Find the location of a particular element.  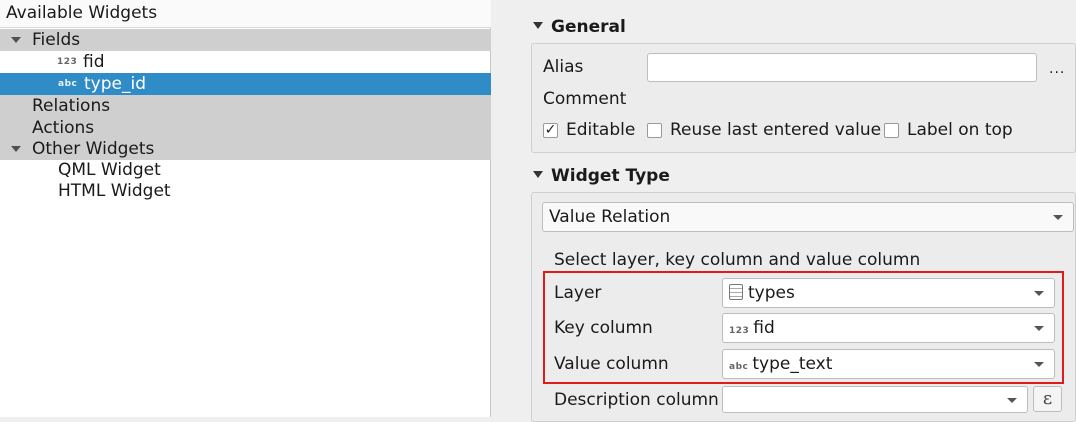

reuse-last-value-label: Reuse last entered value is located at coordinates (776, 130).